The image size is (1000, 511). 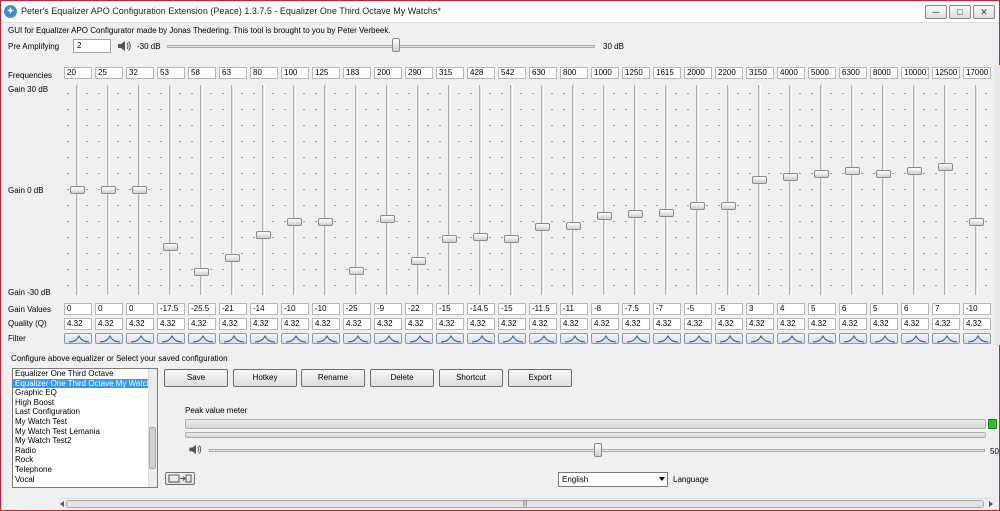 I want to click on frequency-input: 428, so click(x=481, y=73).